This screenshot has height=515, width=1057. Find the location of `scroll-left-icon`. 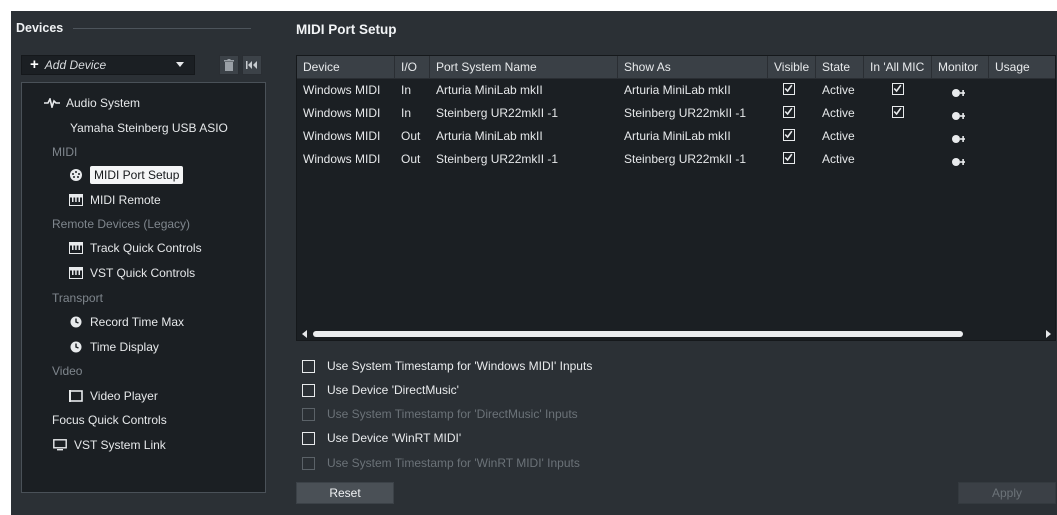

scroll-left-icon is located at coordinates (304, 334).